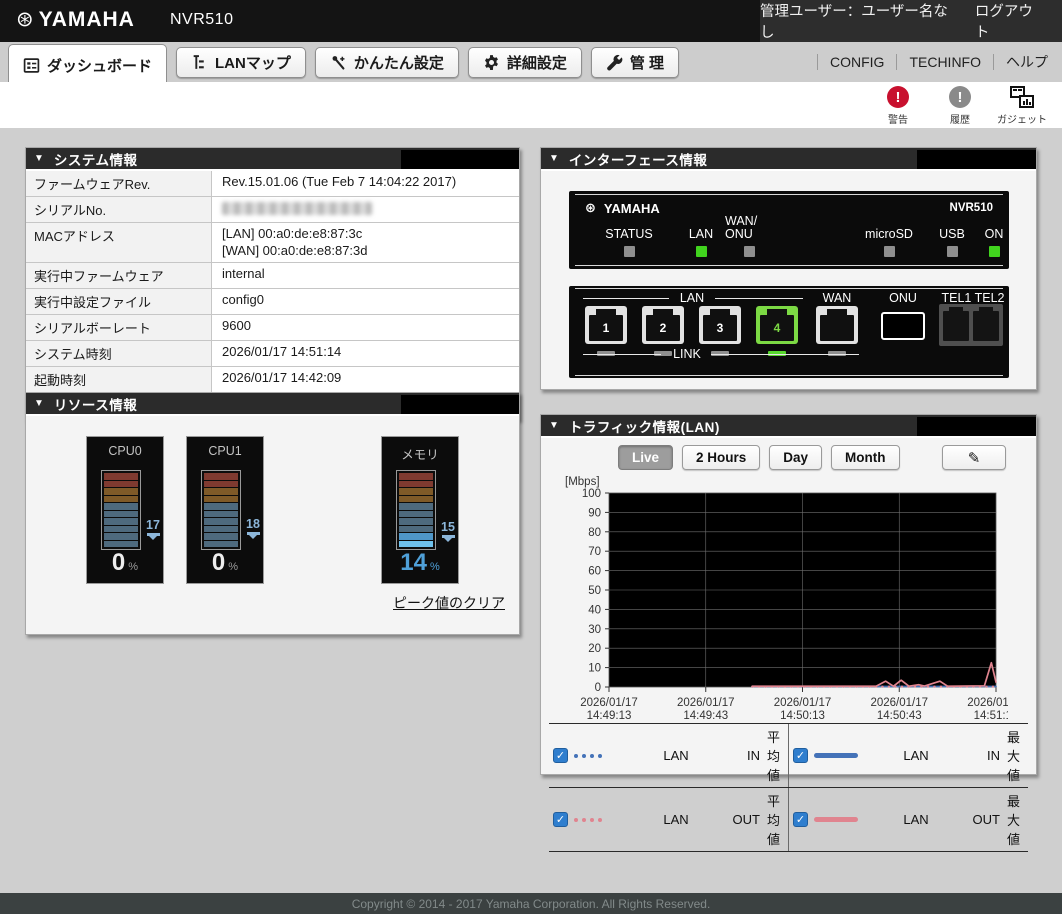  I want to click on row-label: 実行中設定ファイル, so click(119, 301).